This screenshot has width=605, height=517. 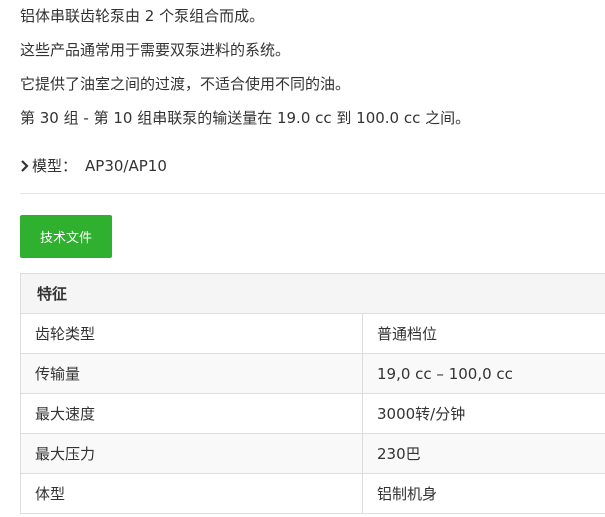 What do you see at coordinates (55, 166) in the screenshot?
I see `model-label: 模型：` at bounding box center [55, 166].